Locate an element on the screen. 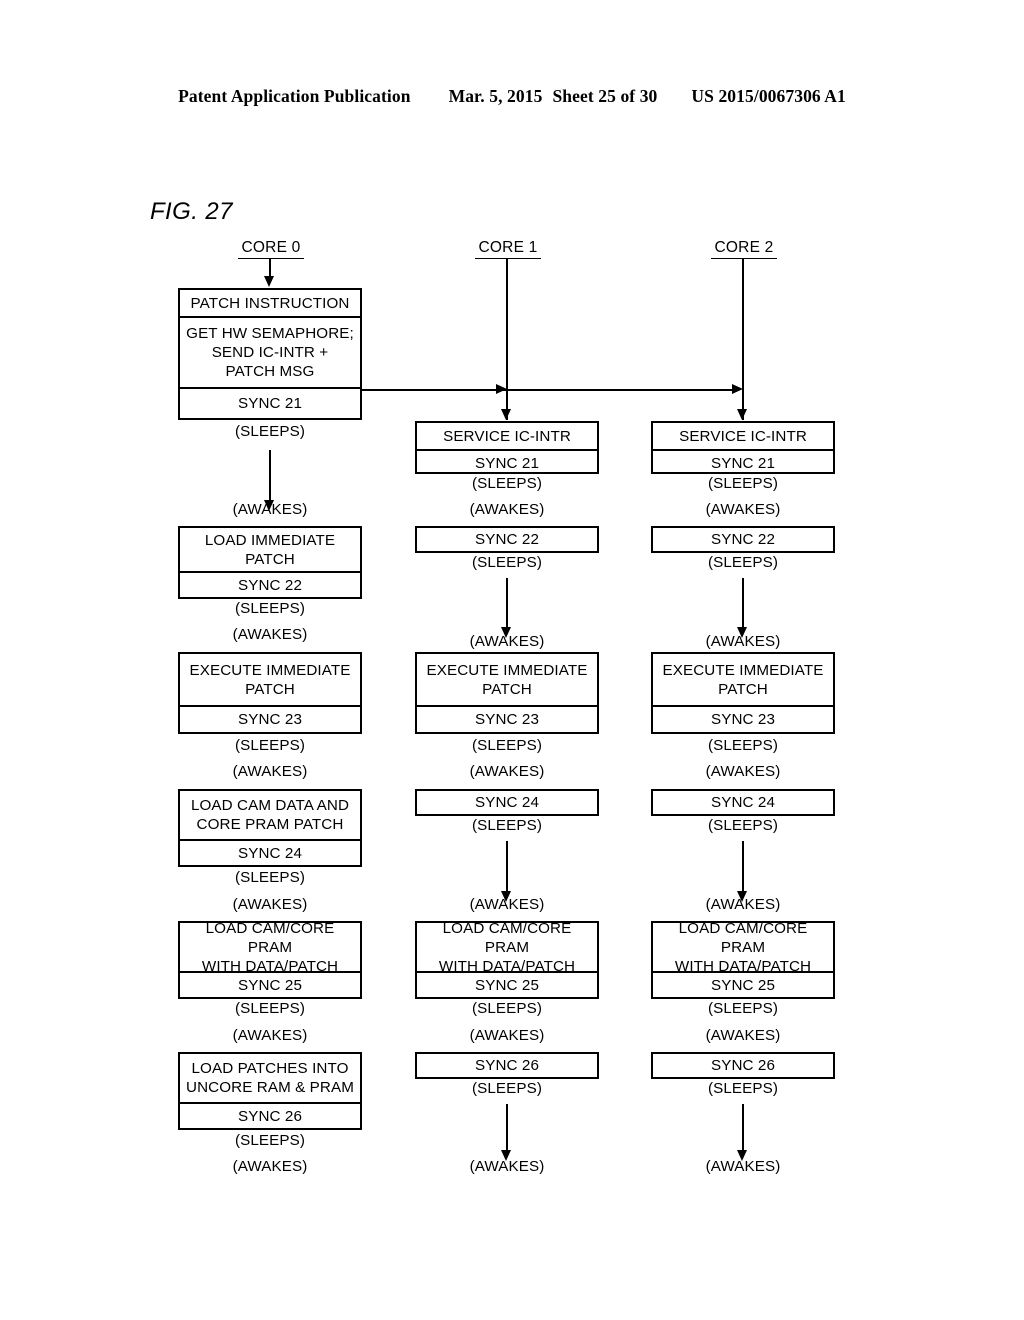 The image size is (1024, 1320). core1-state-sleeps-2: (SLEEPS) is located at coordinates (506, 562).